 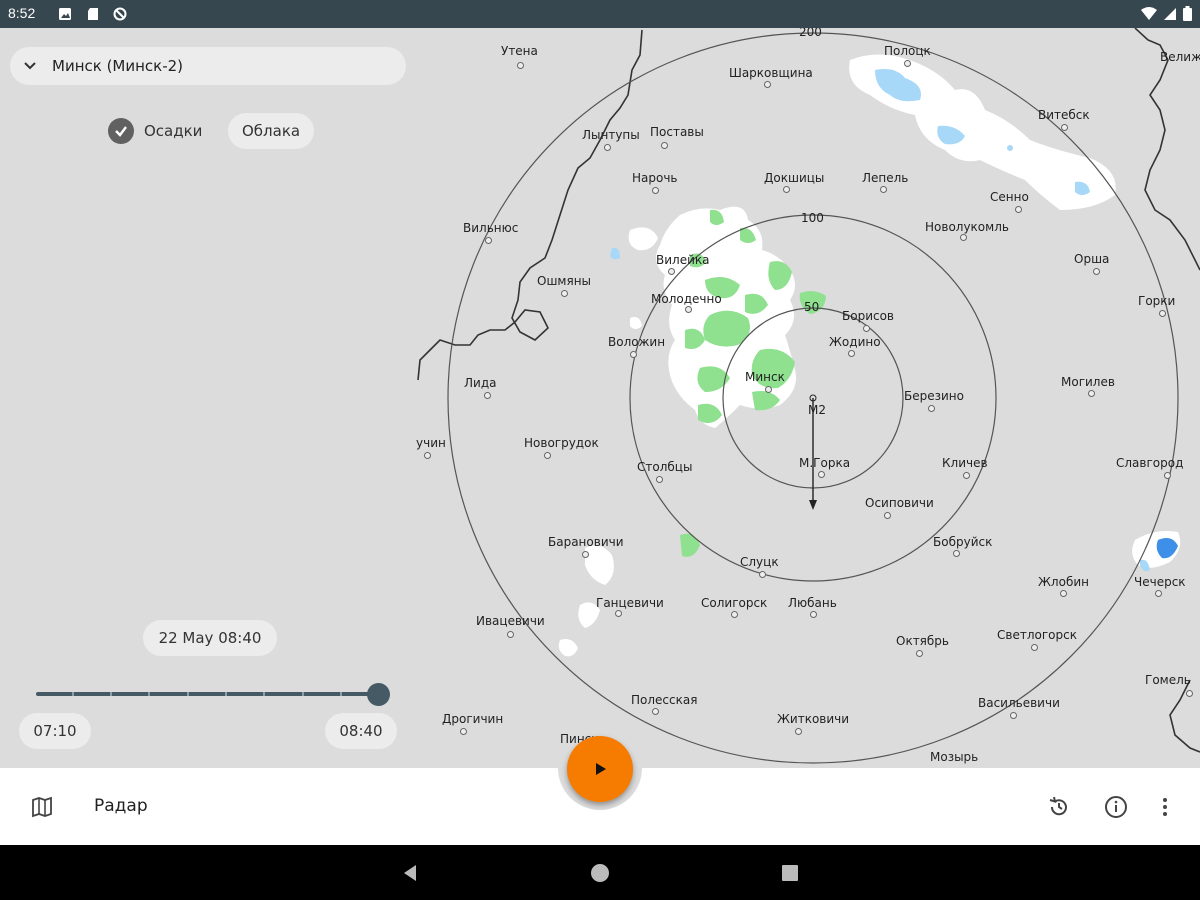 What do you see at coordinates (600, 14) in the screenshot?
I see `status-bar: 8:52` at bounding box center [600, 14].